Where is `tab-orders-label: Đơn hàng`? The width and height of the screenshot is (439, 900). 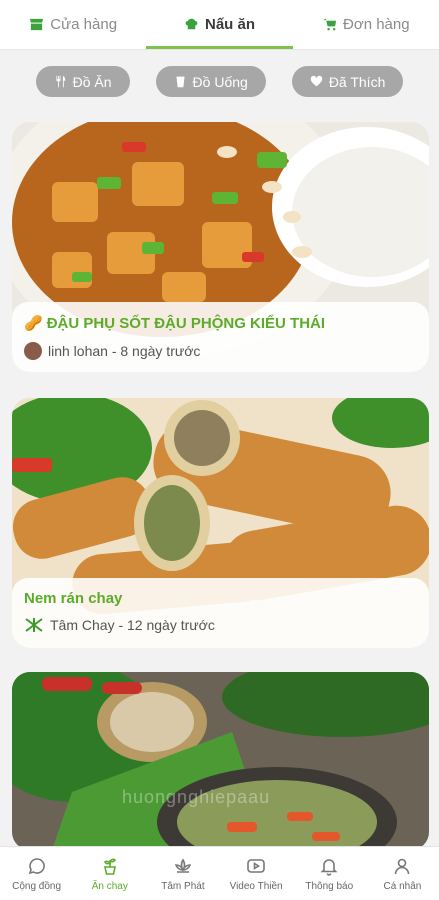
tab-orders-label: Đơn hàng is located at coordinates (376, 24).